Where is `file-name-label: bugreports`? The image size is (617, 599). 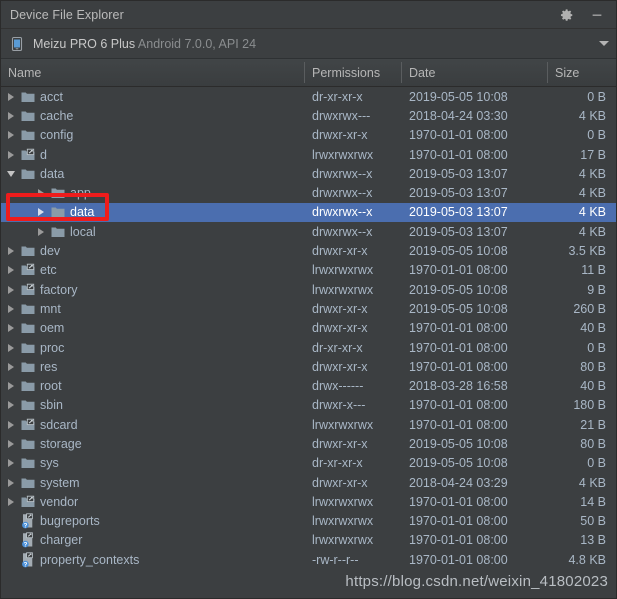
file-name-label: bugreports is located at coordinates (70, 521).